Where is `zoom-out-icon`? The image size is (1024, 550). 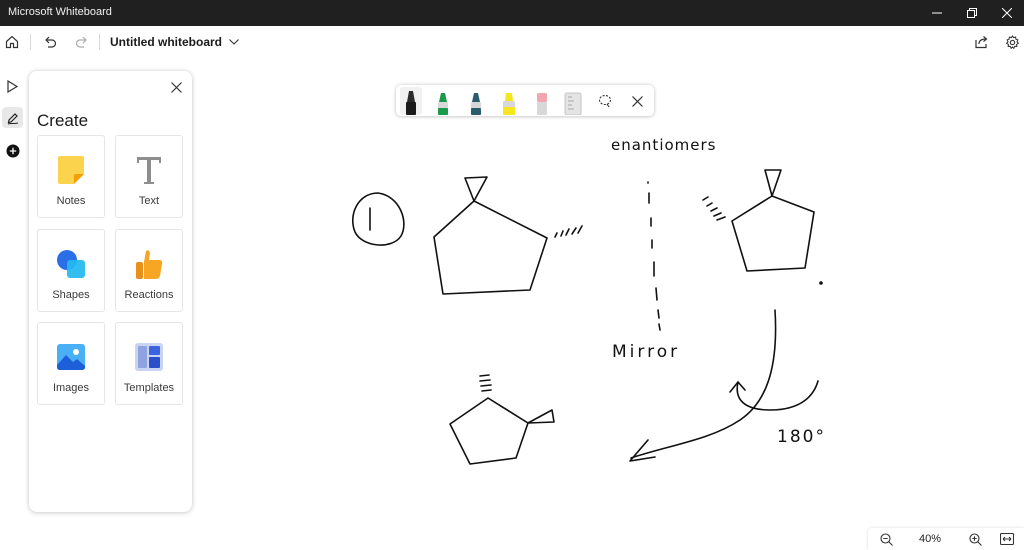
zoom-out-icon is located at coordinates (886, 539).